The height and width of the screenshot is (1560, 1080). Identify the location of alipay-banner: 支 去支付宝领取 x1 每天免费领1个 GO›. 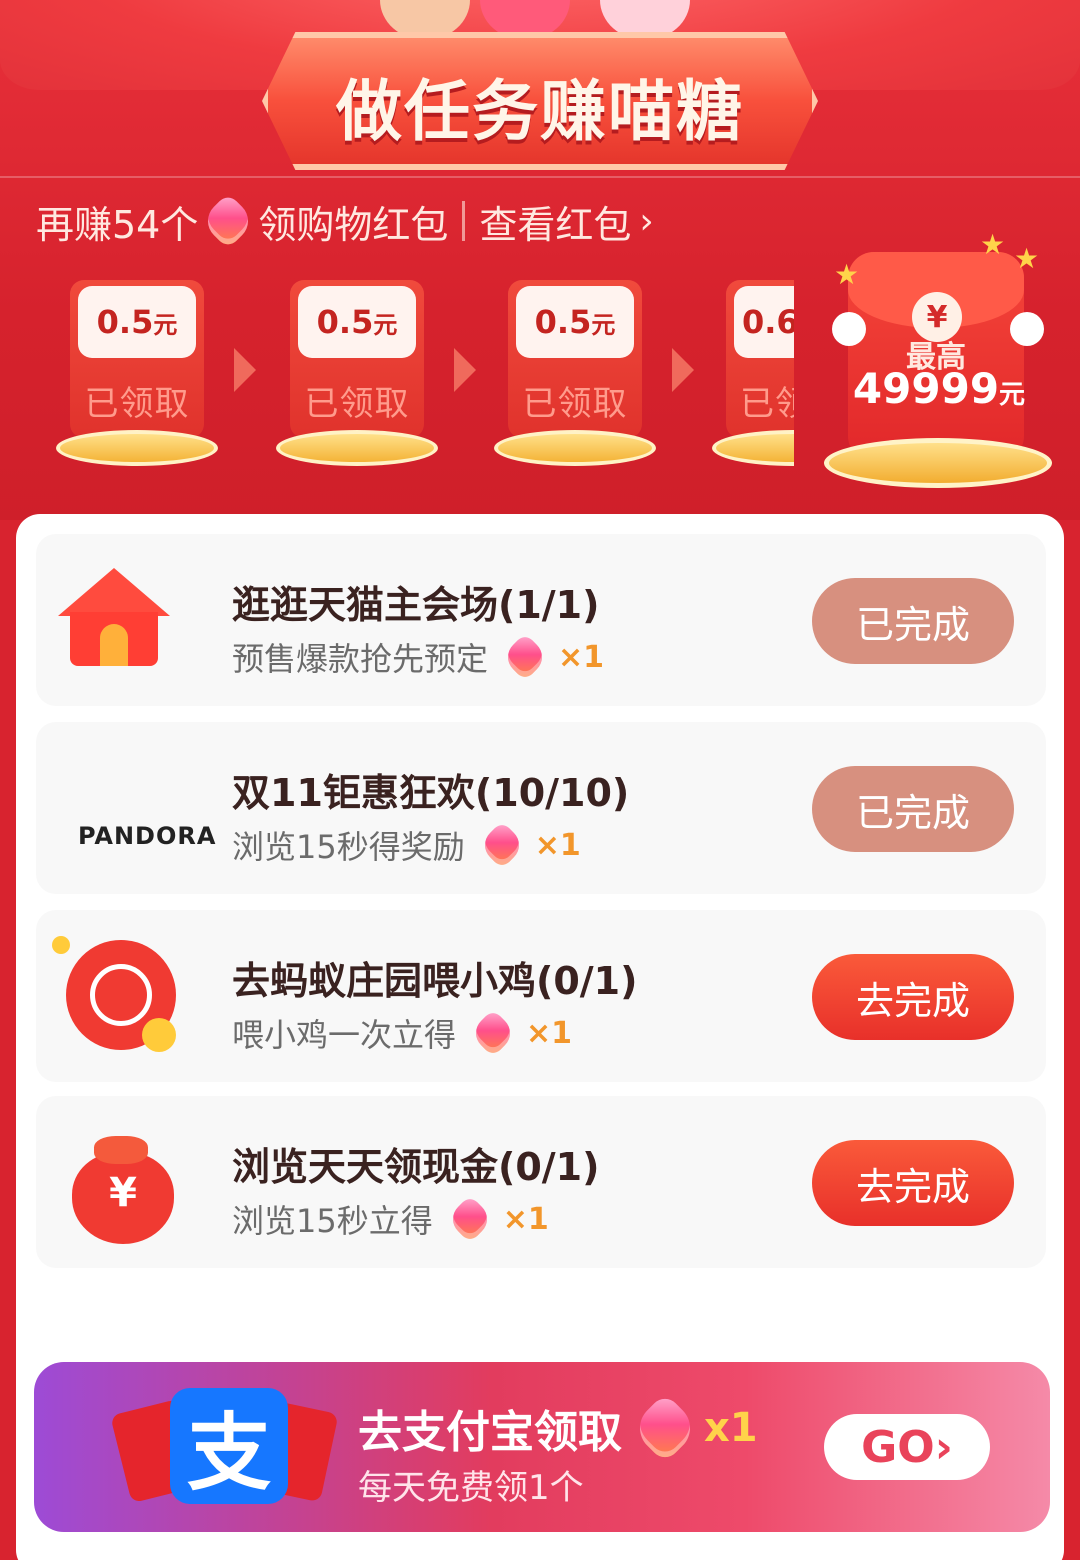
(542, 1447).